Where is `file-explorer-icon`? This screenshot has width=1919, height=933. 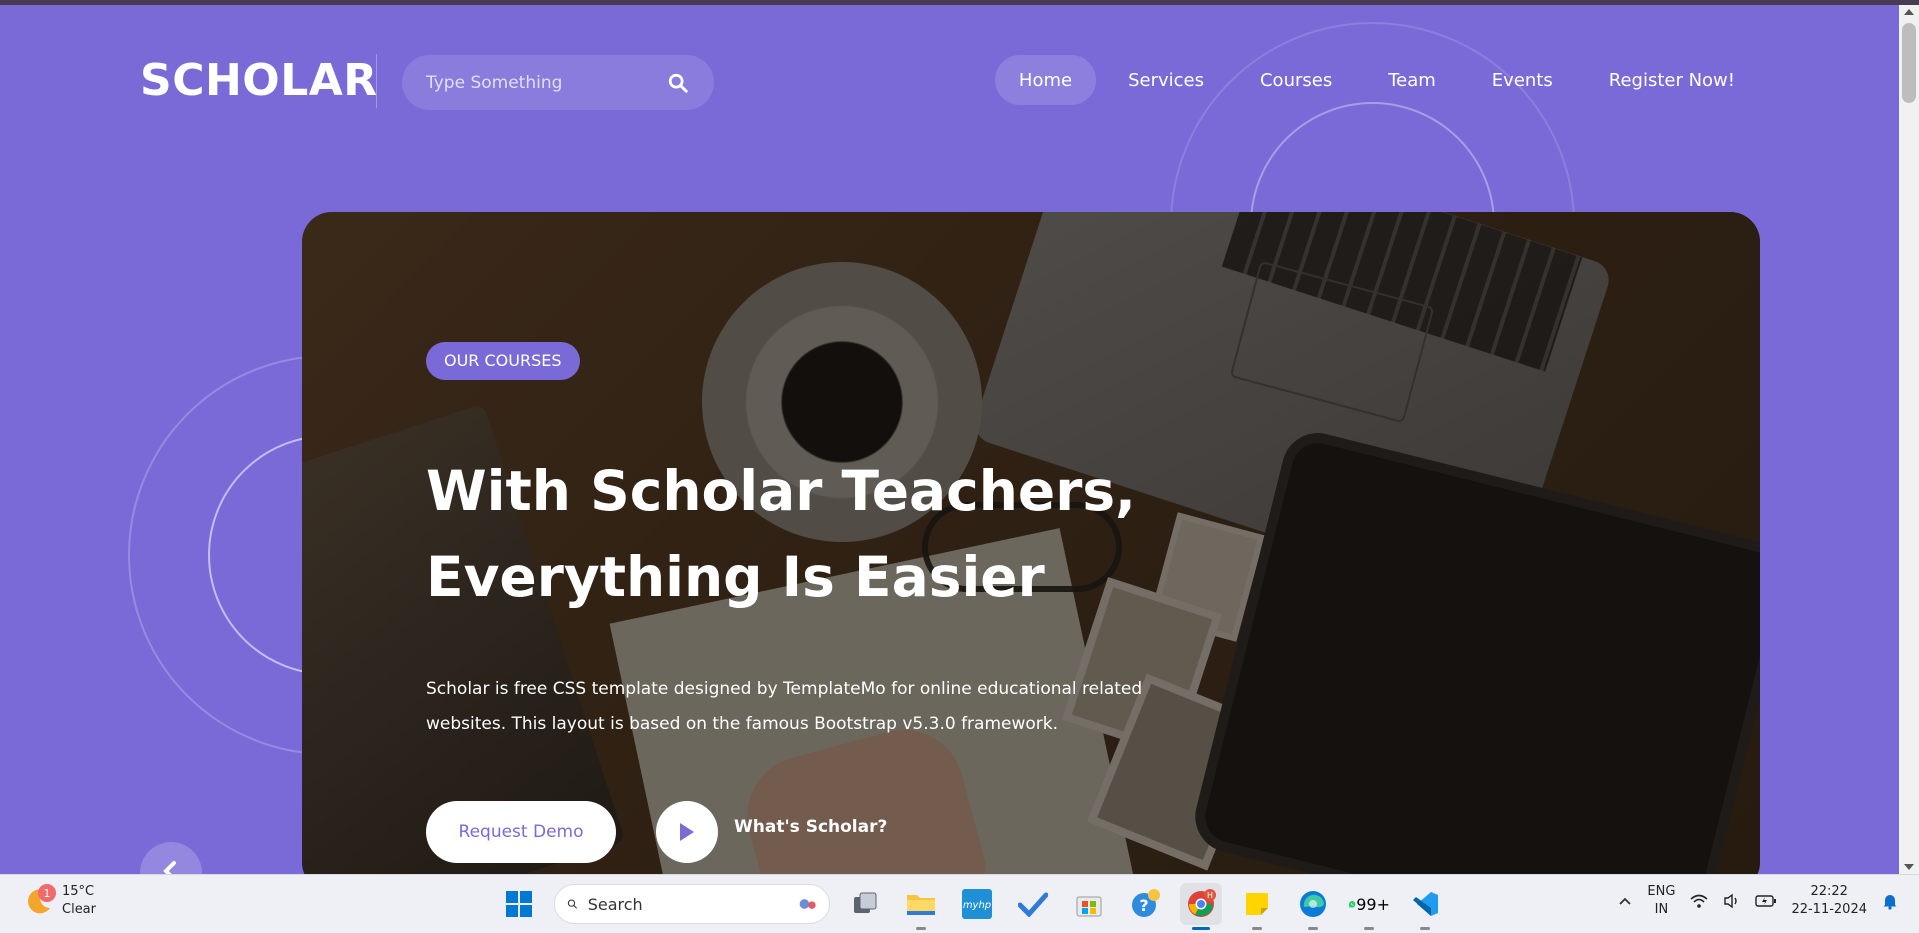
file-explorer-icon is located at coordinates (921, 906).